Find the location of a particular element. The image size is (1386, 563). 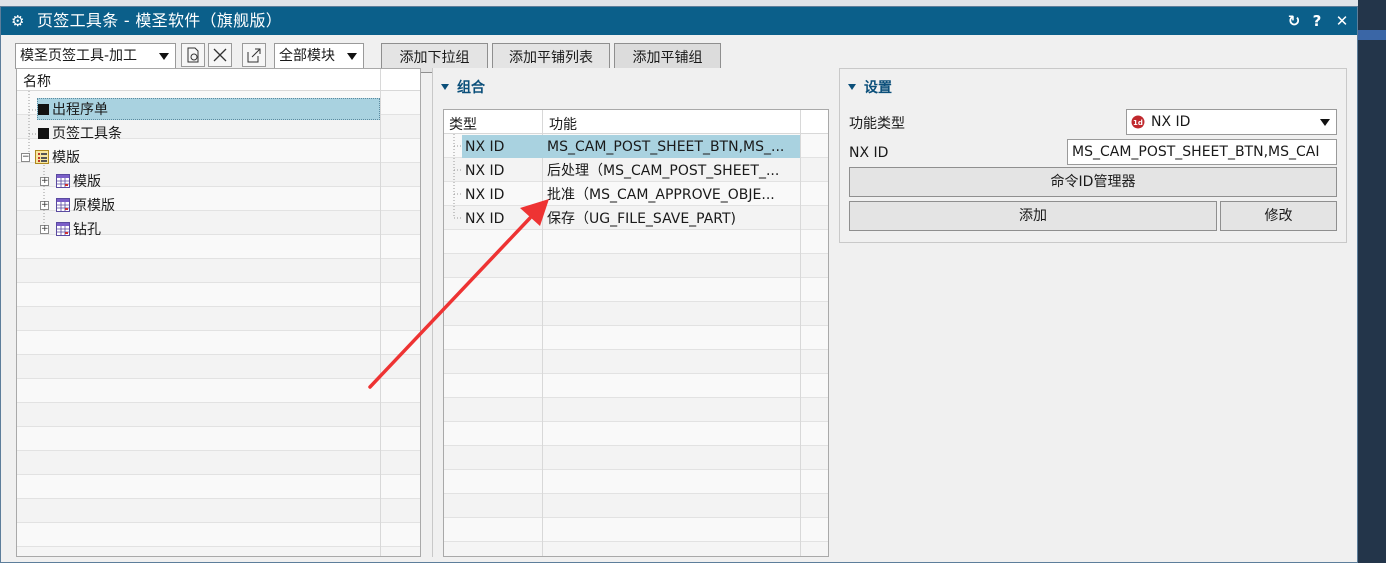

nx-id-icon: 1d is located at coordinates (1138, 122).